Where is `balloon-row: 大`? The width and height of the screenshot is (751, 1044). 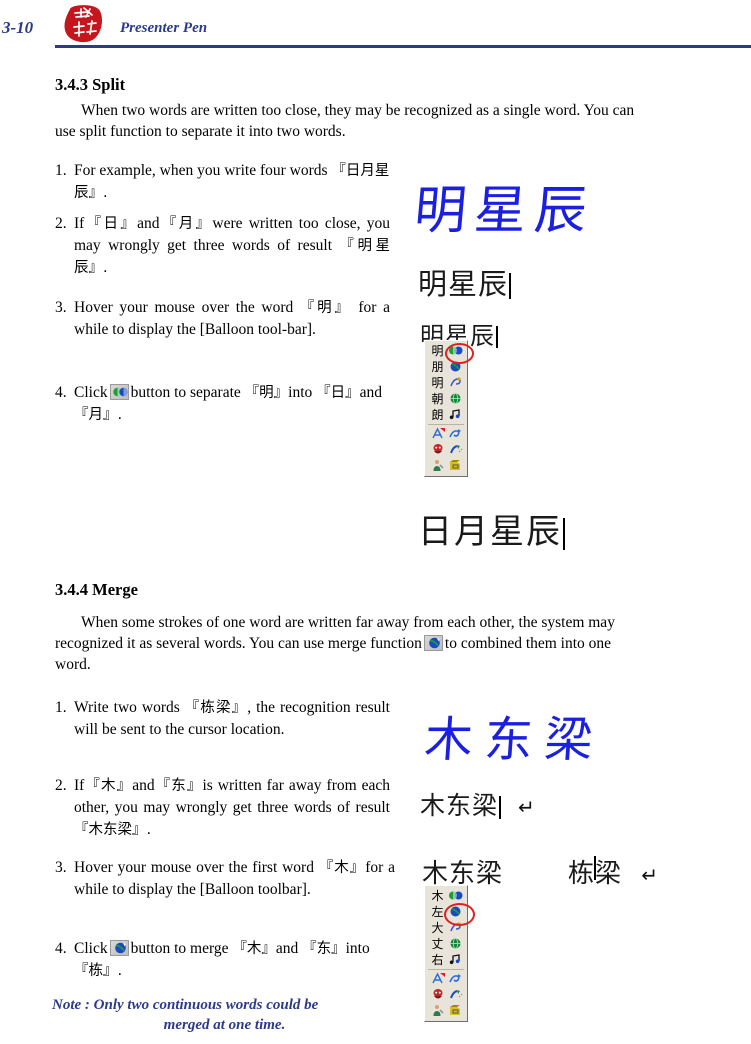
balloon-row: 大 is located at coordinates (446, 928).